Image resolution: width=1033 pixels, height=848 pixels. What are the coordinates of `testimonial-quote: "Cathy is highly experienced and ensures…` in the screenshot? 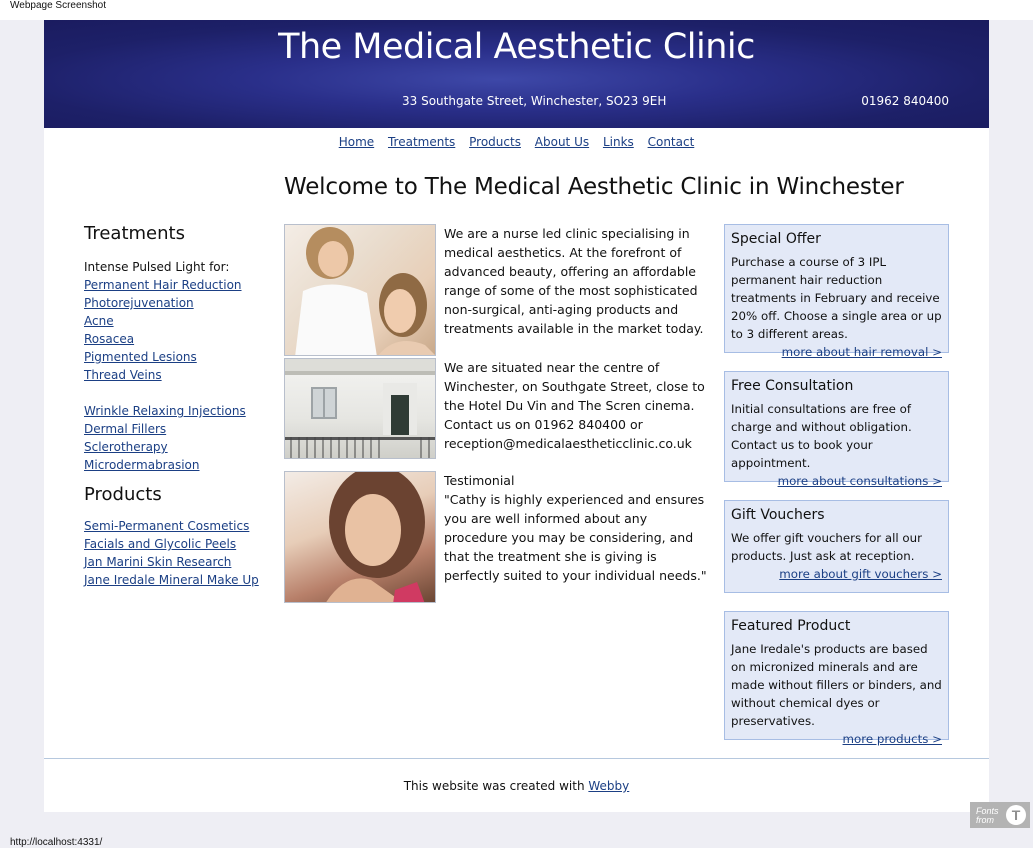 It's located at (575, 537).